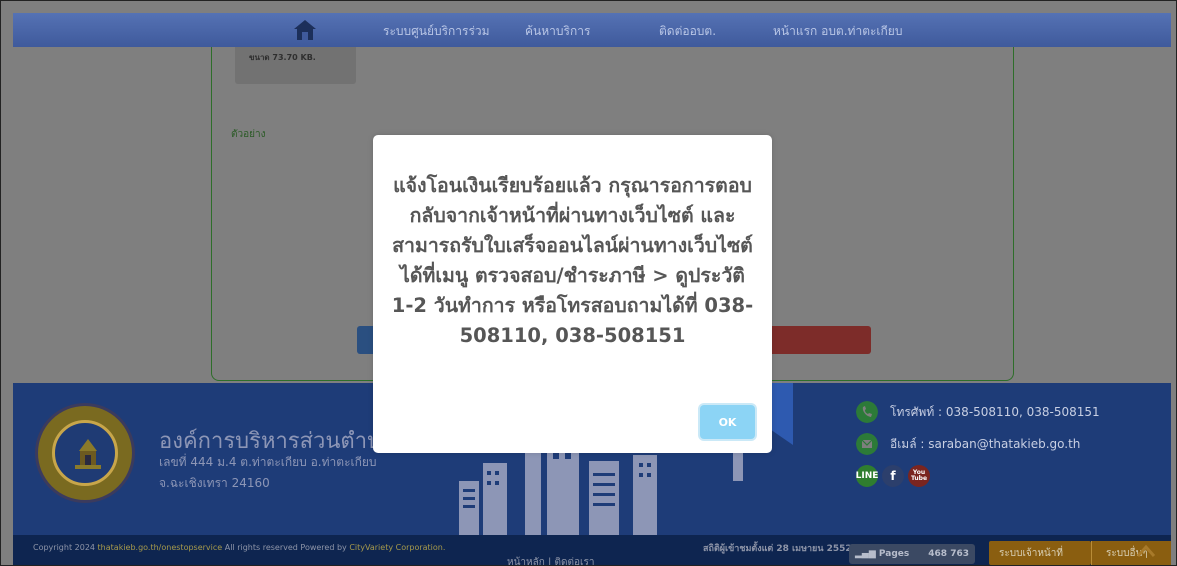 The width and height of the screenshot is (1177, 566). Describe the element at coordinates (1040, 553) in the screenshot. I see `staff-system-button: ระบบเจ้าหน้าที่` at that location.